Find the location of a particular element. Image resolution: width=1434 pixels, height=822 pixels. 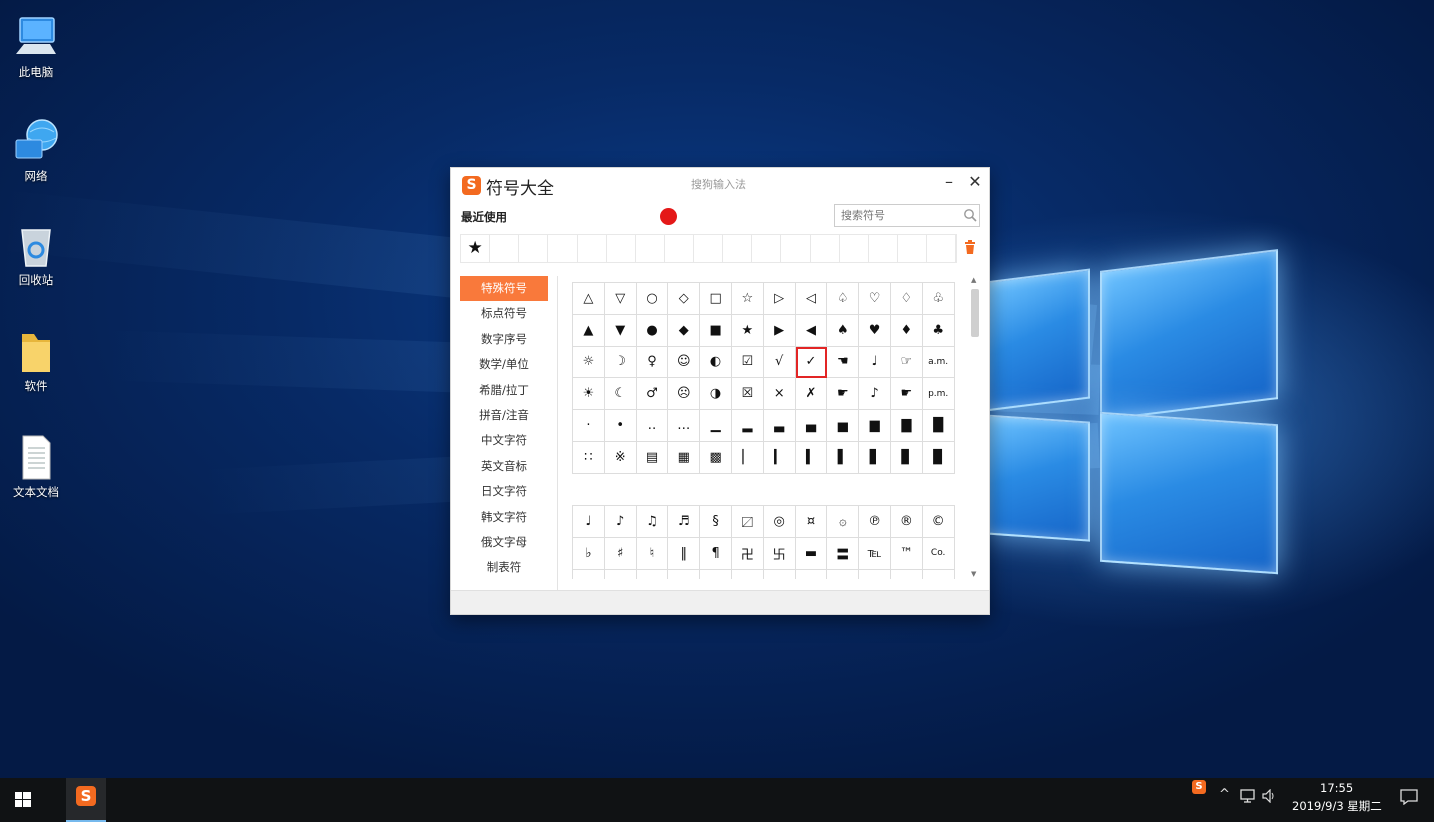

symbol-cell: ■ is located at coordinates (716, 330).